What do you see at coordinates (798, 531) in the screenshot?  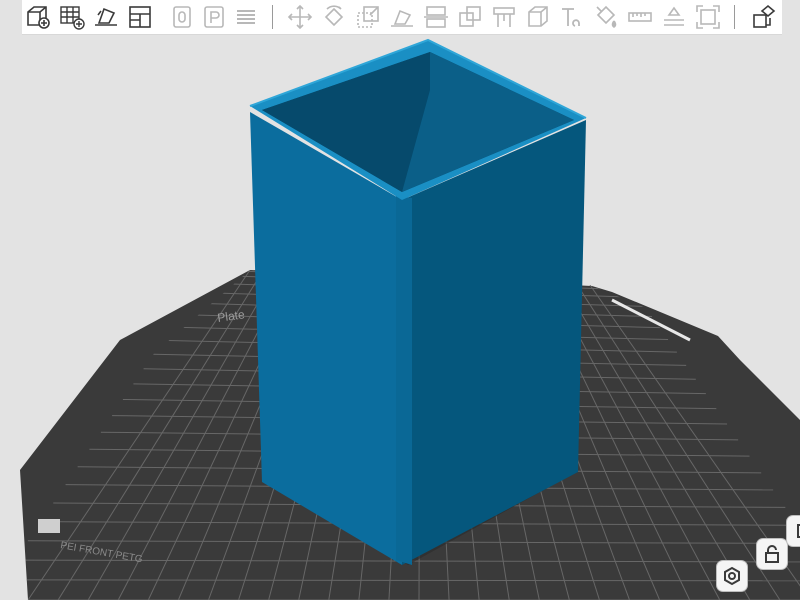 I see `panel-icon` at bounding box center [798, 531].